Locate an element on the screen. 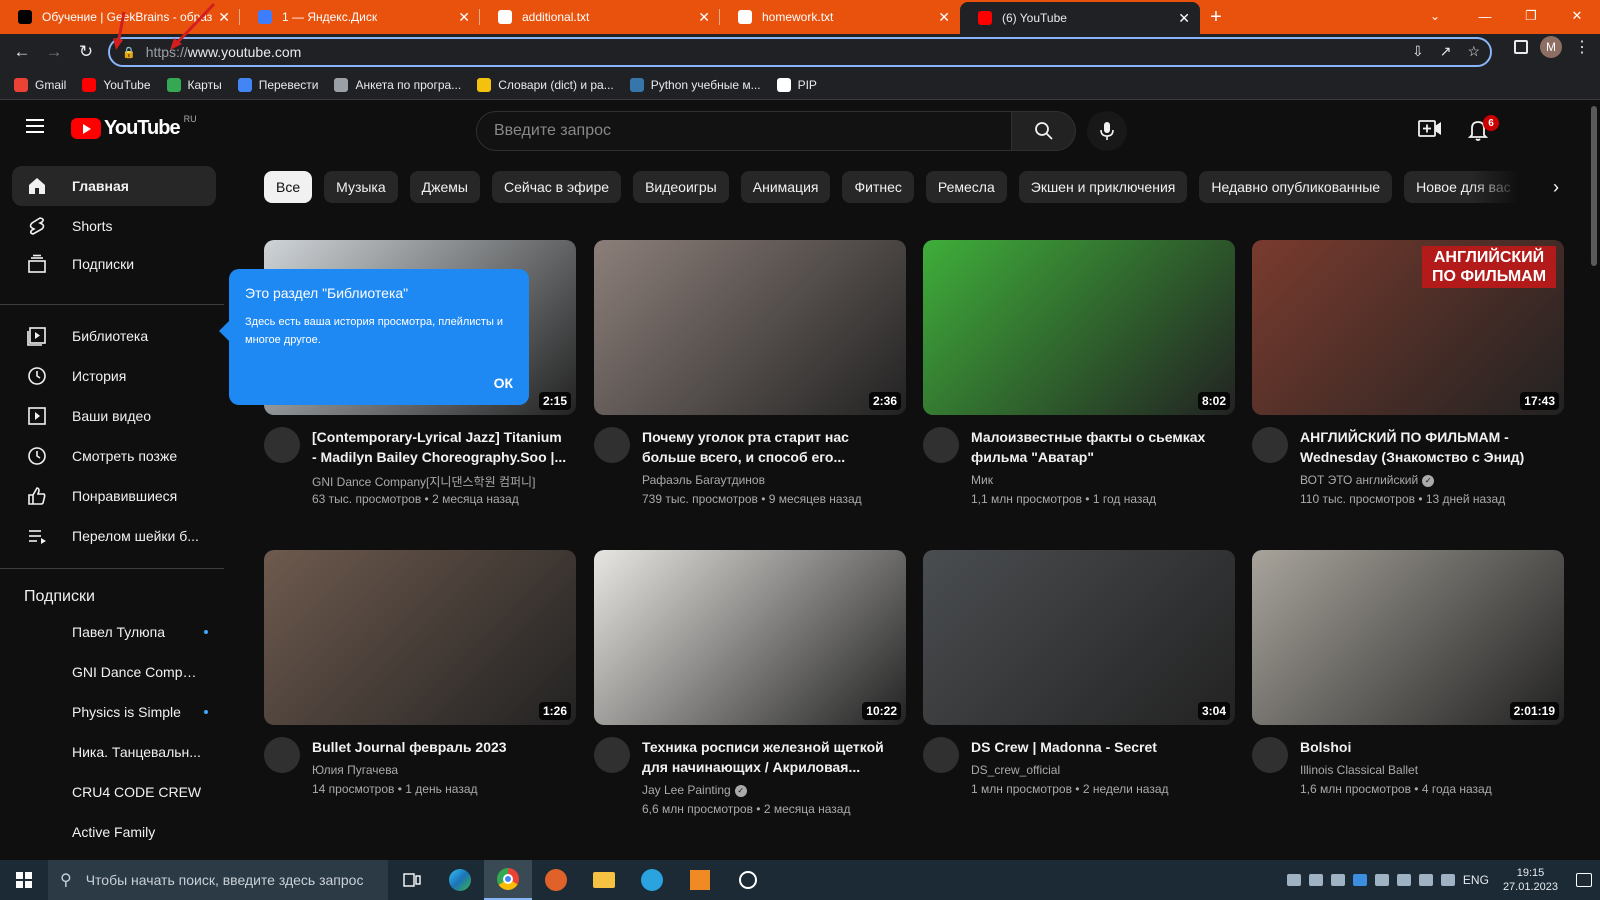 The image size is (1600, 900). new-tab-button: + is located at coordinates (1216, 17).